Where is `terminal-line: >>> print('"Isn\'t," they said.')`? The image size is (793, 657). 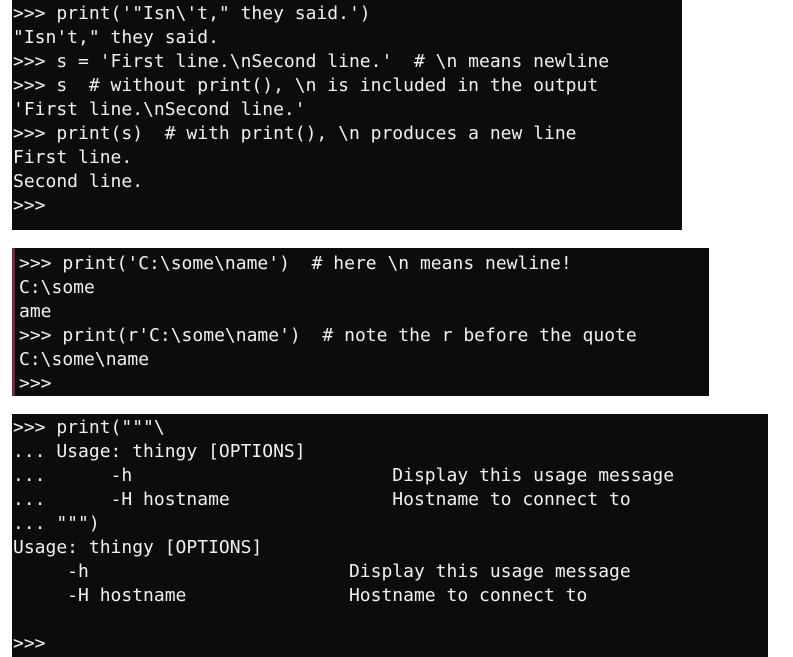 terminal-line: >>> print('"Isn\'t," they said.') is located at coordinates (192, 13).